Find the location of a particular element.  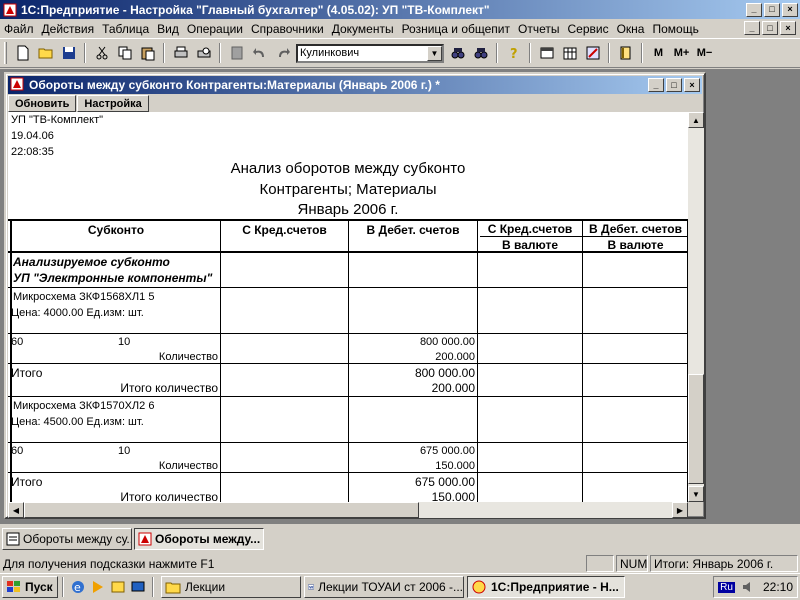

save-icon is located at coordinates (68, 53).